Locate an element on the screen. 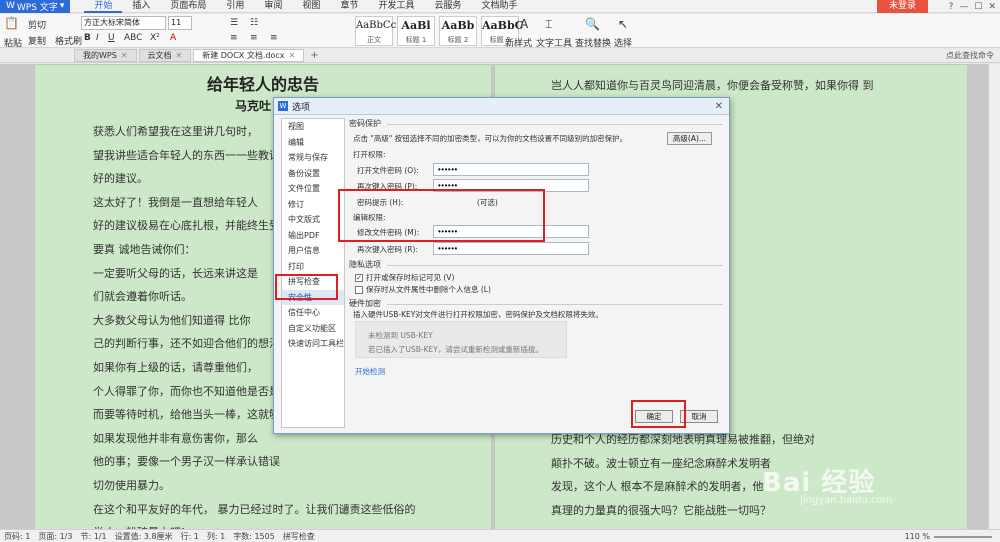 Image resolution: width=1000 pixels, height=542 pixels. privacy-option-1-label: 打开或保存时标记可见 (V) is located at coordinates (410, 277).